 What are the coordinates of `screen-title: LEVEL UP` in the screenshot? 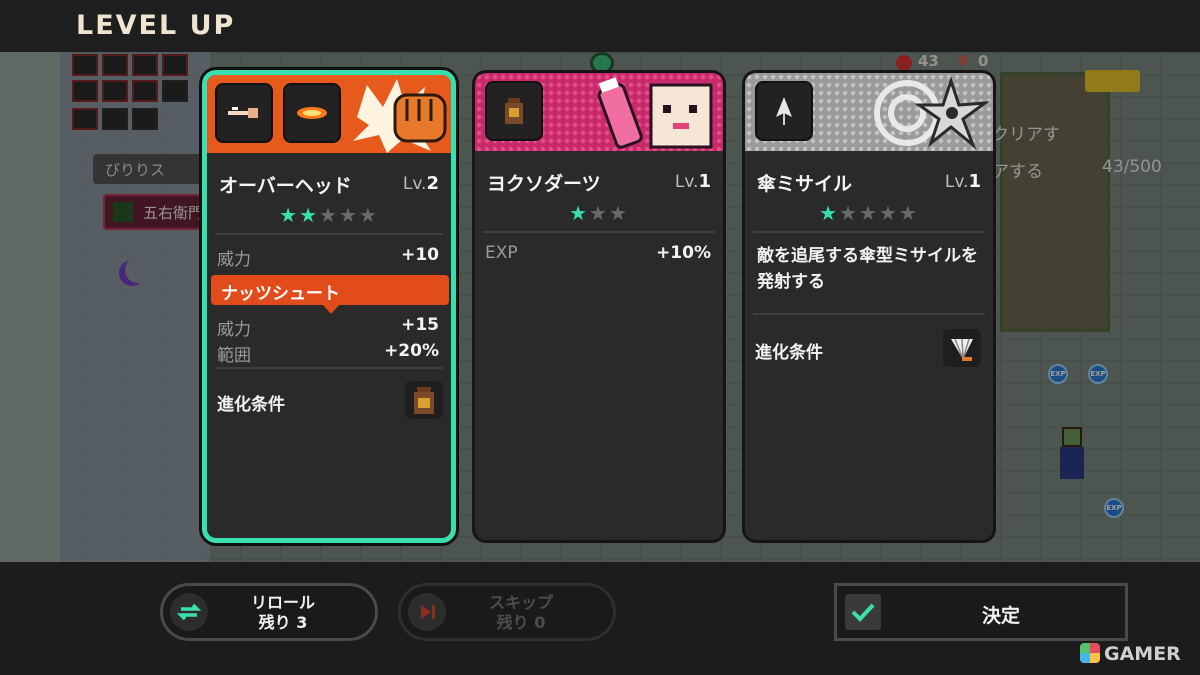 It's located at (156, 25).